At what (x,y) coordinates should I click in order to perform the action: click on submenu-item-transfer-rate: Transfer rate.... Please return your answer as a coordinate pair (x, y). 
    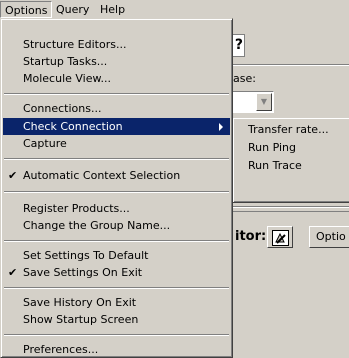
    Looking at the image, I should click on (292, 129).